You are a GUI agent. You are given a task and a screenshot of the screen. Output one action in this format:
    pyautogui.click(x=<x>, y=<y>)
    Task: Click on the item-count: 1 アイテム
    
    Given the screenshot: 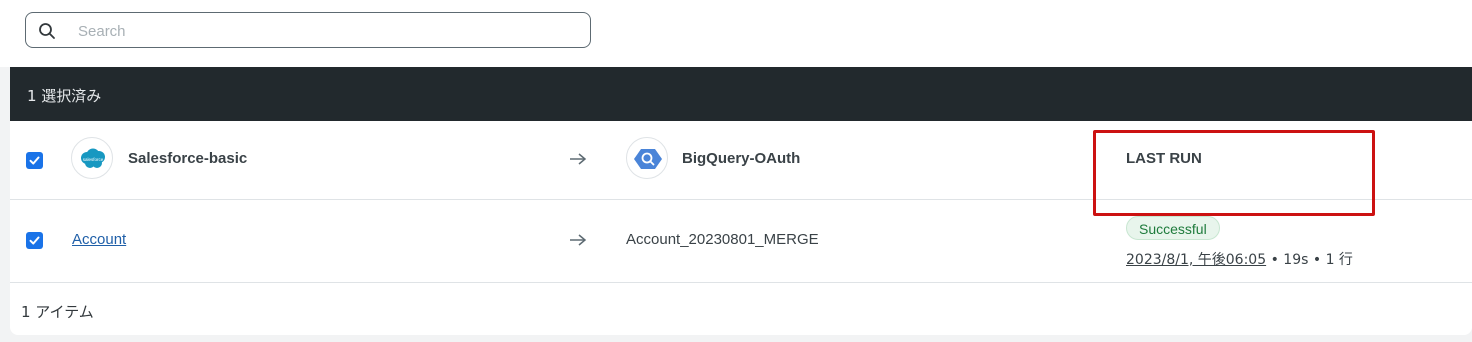 What is the action you would take?
    pyautogui.click(x=57, y=312)
    